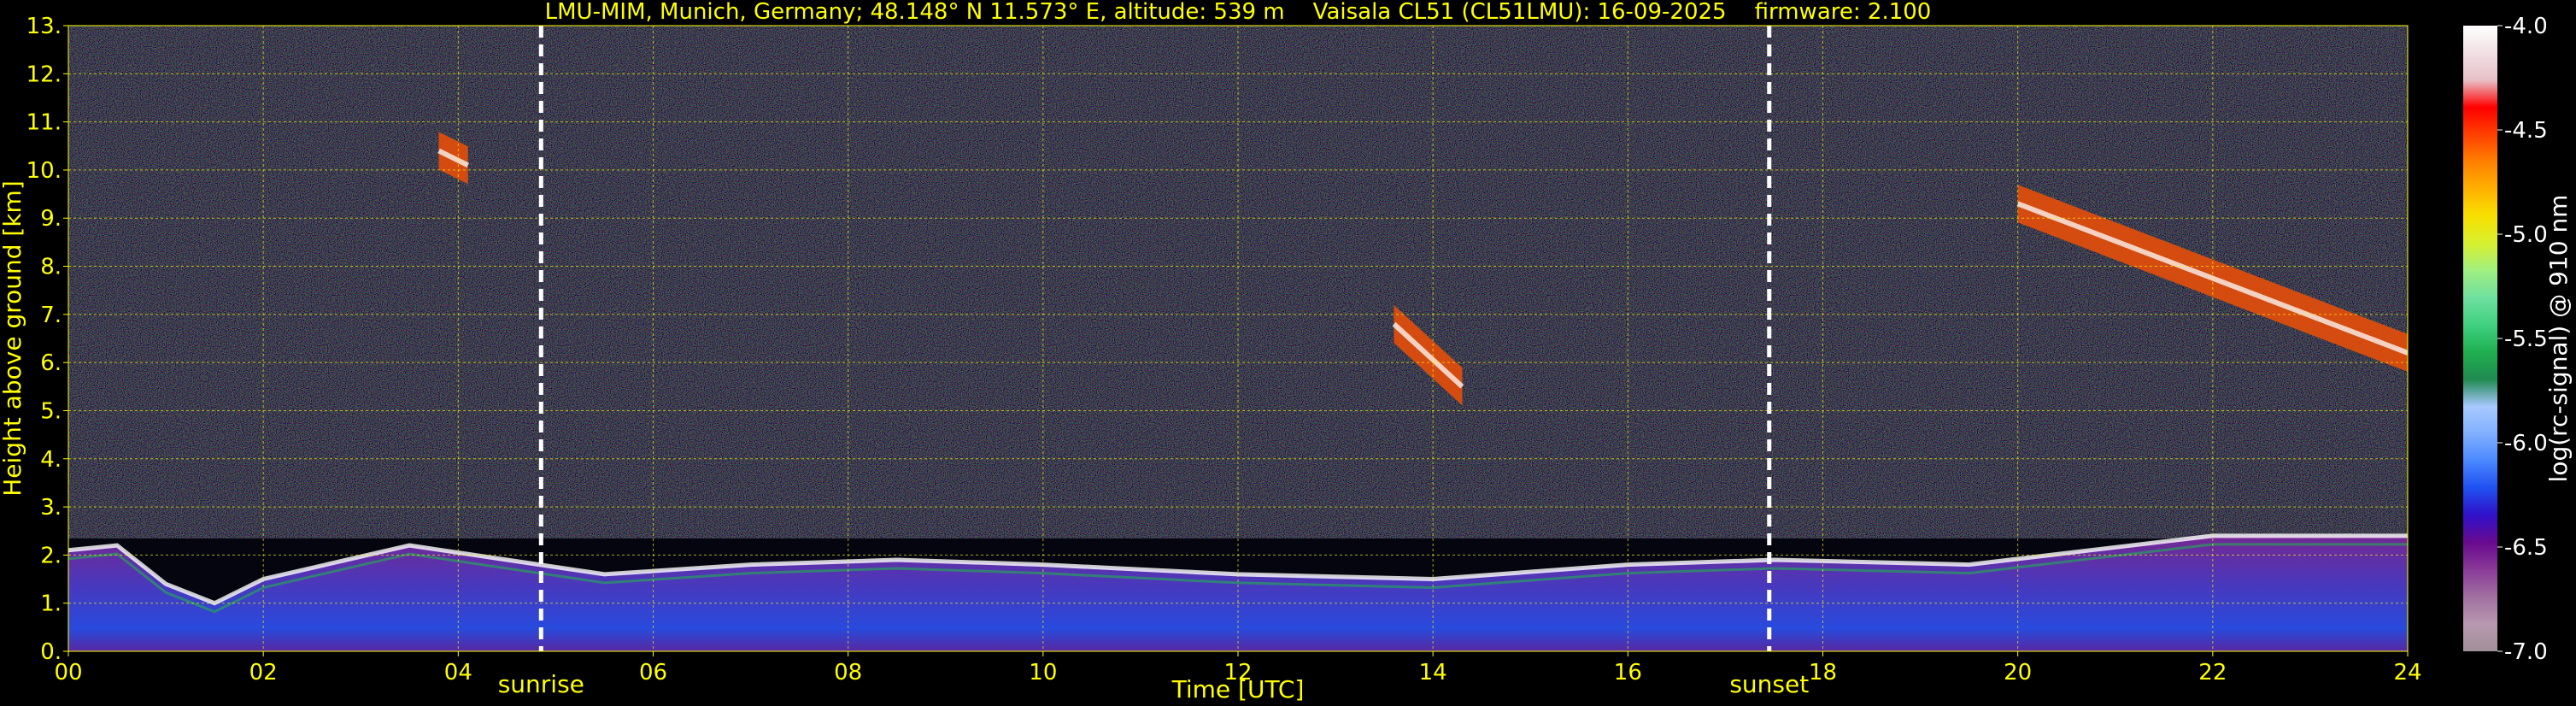 This screenshot has width=2576, height=706. I want to click on y-tick-label: 11., so click(44, 123).